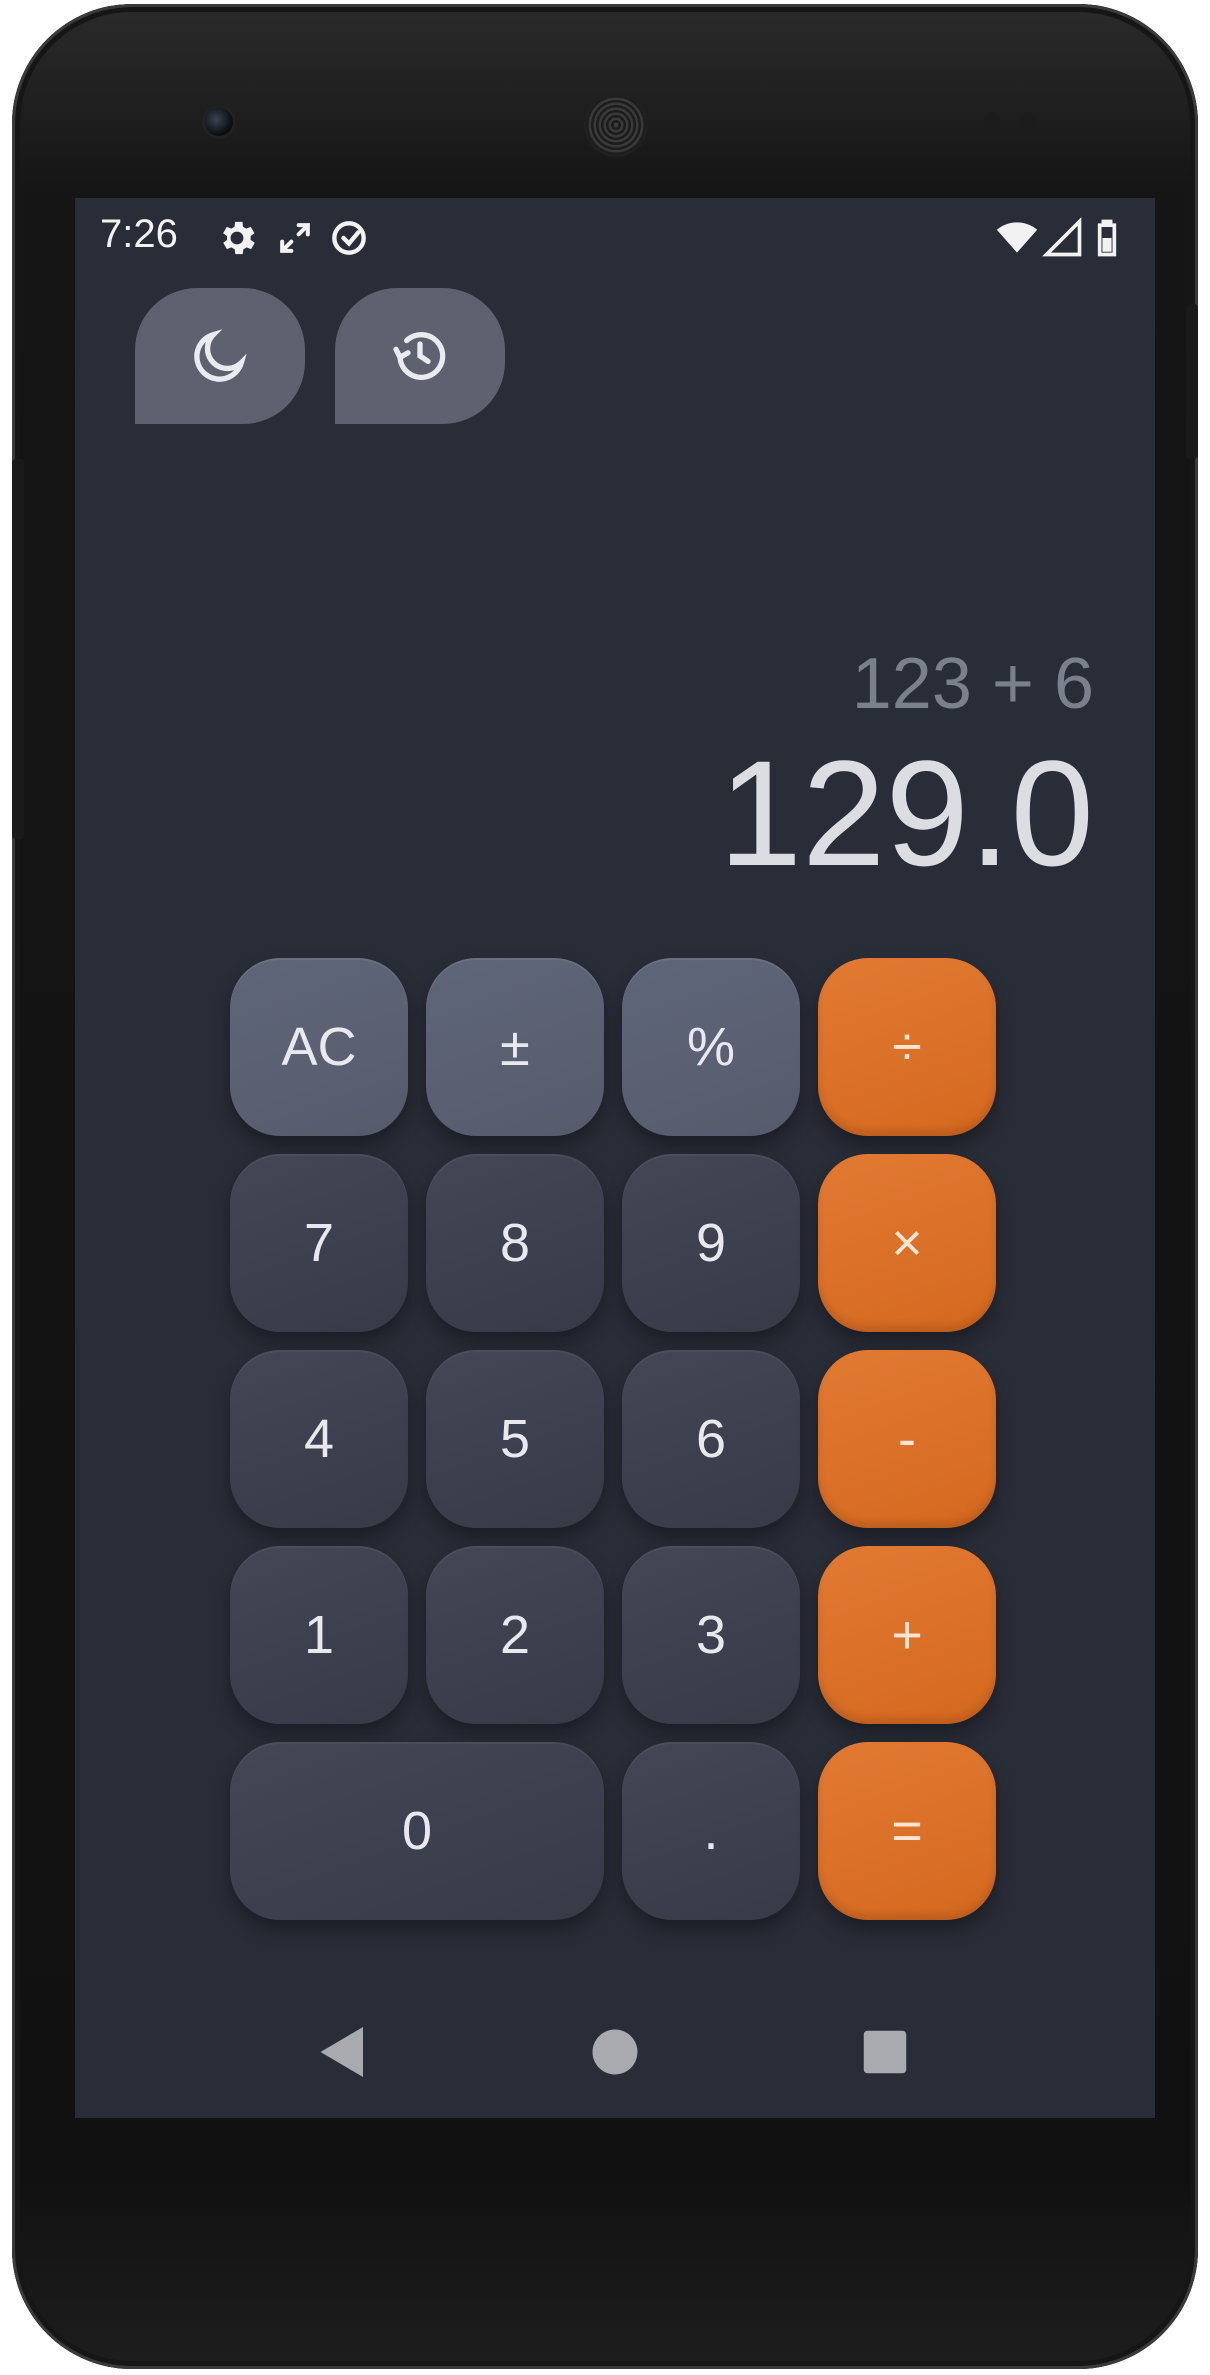  Describe the element at coordinates (711, 1831) in the screenshot. I see `decimal-key: .` at that location.